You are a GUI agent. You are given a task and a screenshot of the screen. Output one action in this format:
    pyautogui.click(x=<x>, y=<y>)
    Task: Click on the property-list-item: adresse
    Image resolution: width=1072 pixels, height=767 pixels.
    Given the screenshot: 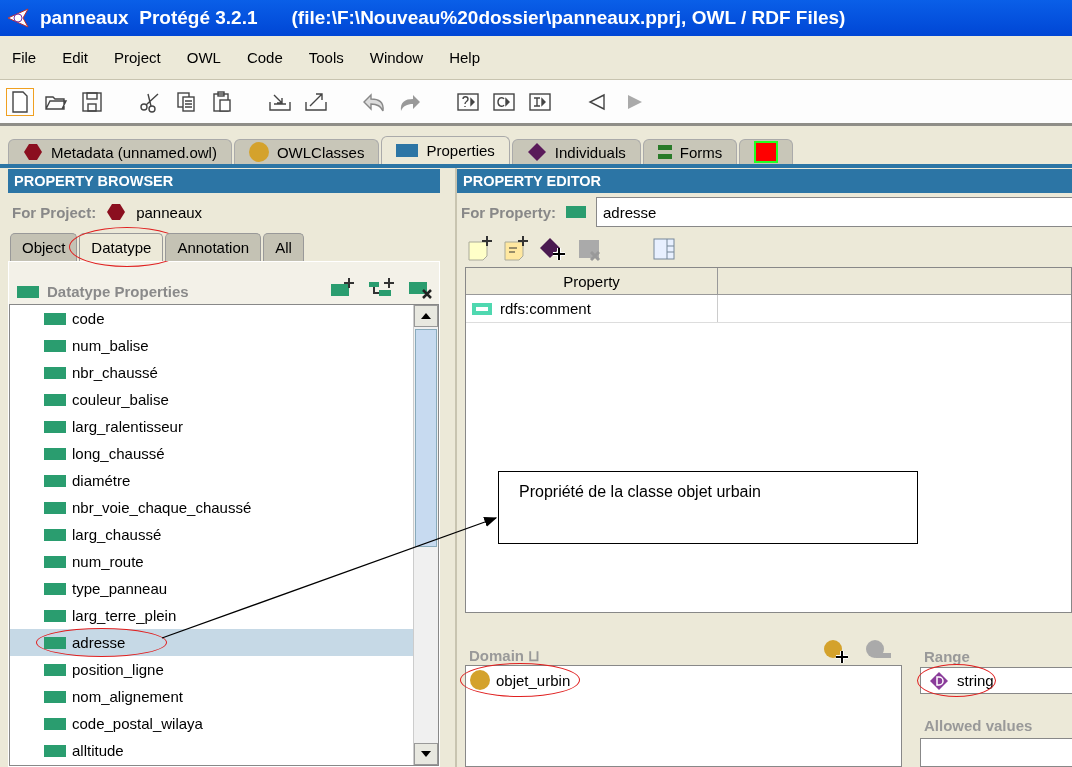 What is the action you would take?
    pyautogui.click(x=211, y=642)
    